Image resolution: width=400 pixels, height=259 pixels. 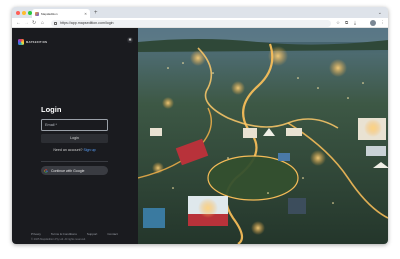 I want to click on google-icon, so click(x=46, y=170).